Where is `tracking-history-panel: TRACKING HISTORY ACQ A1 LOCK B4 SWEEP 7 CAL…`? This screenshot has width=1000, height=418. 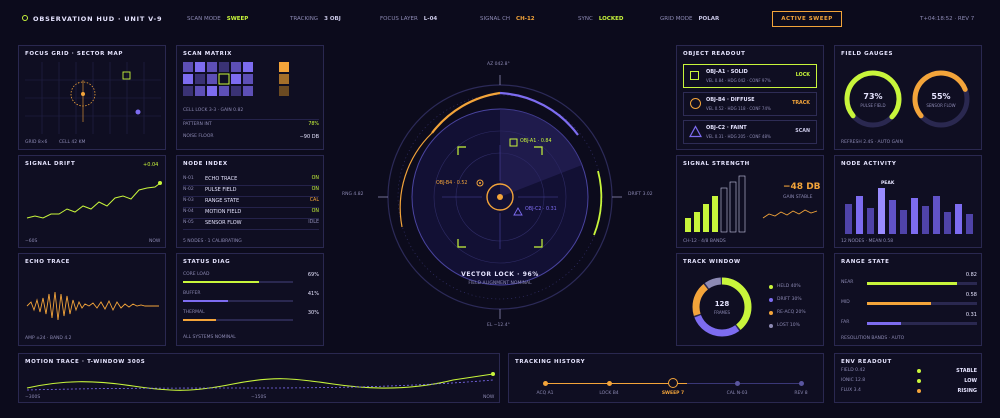
tracking-history-panel: TRACKING HISTORY ACQ A1 LOCK B4 SWEEP 7 CAL… is located at coordinates (666, 378).